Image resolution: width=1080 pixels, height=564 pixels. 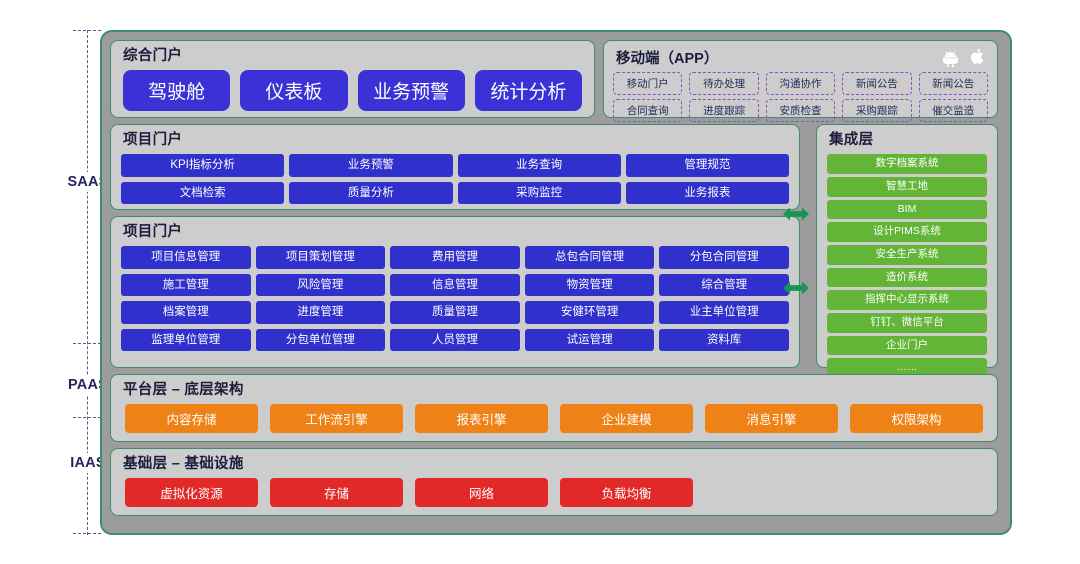 What do you see at coordinates (907, 209) in the screenshot?
I see `integration-item: BIM` at bounding box center [907, 209].